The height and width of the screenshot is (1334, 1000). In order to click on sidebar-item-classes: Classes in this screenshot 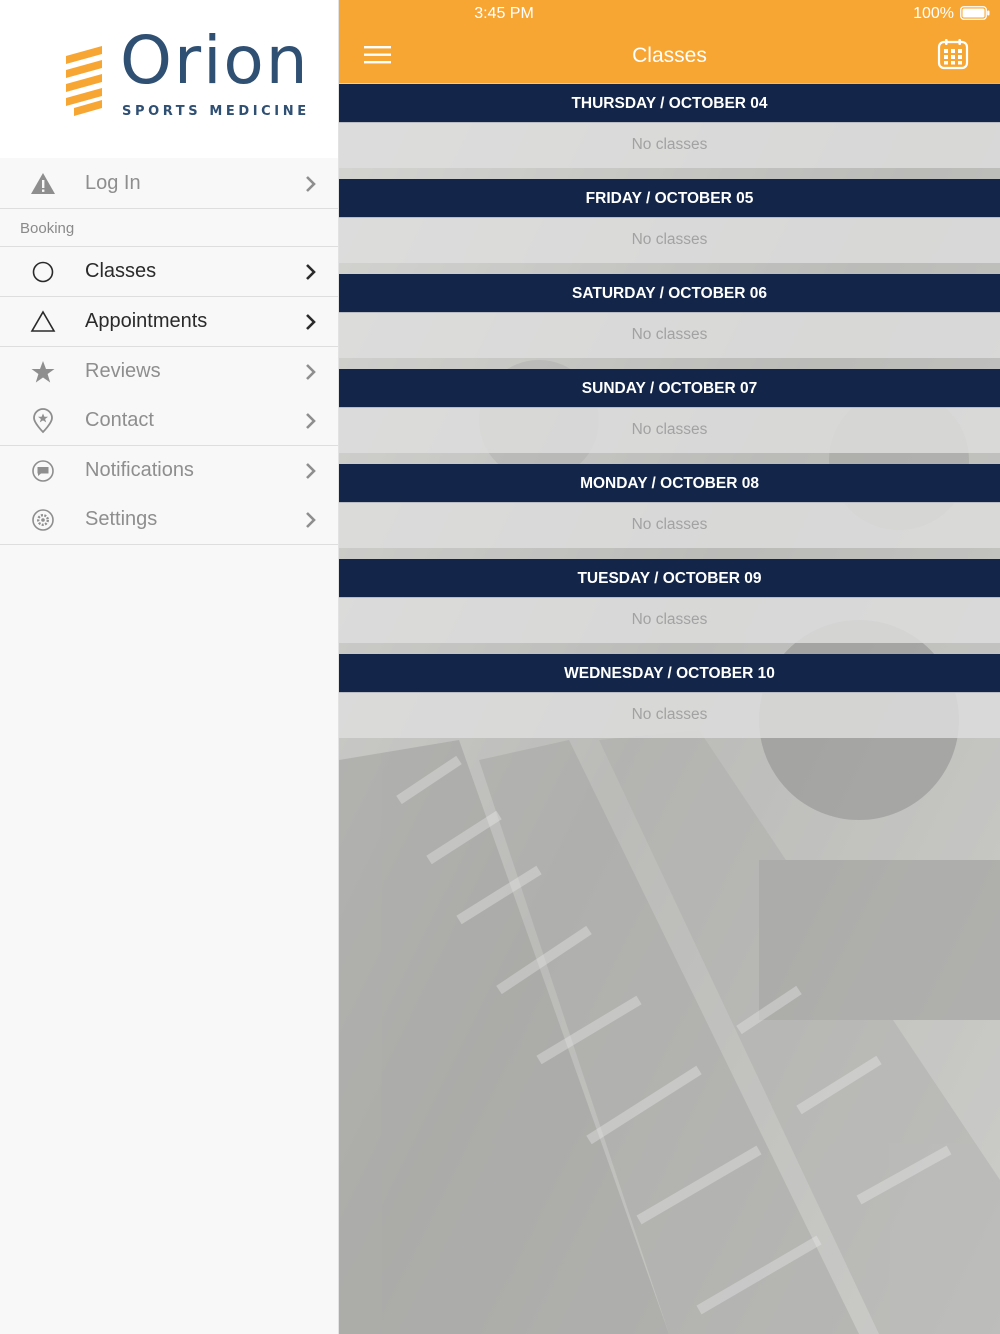, I will do `click(169, 272)`.